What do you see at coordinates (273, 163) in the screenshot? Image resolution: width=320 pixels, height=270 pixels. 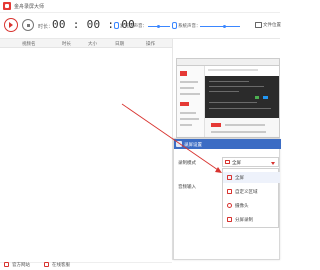 I see `caret-down-icon` at bounding box center [273, 163].